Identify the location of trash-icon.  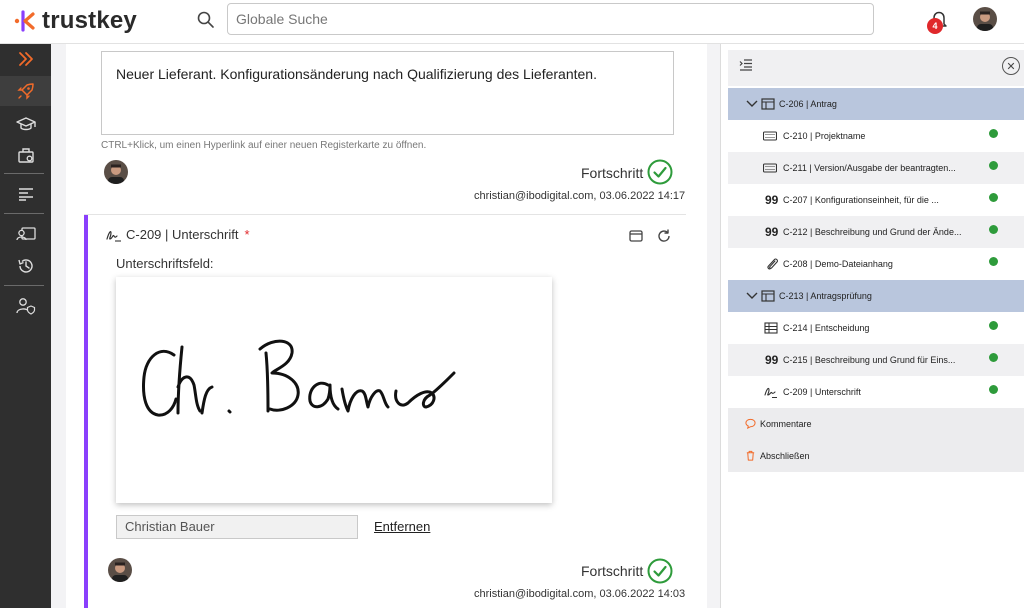
(750, 455).